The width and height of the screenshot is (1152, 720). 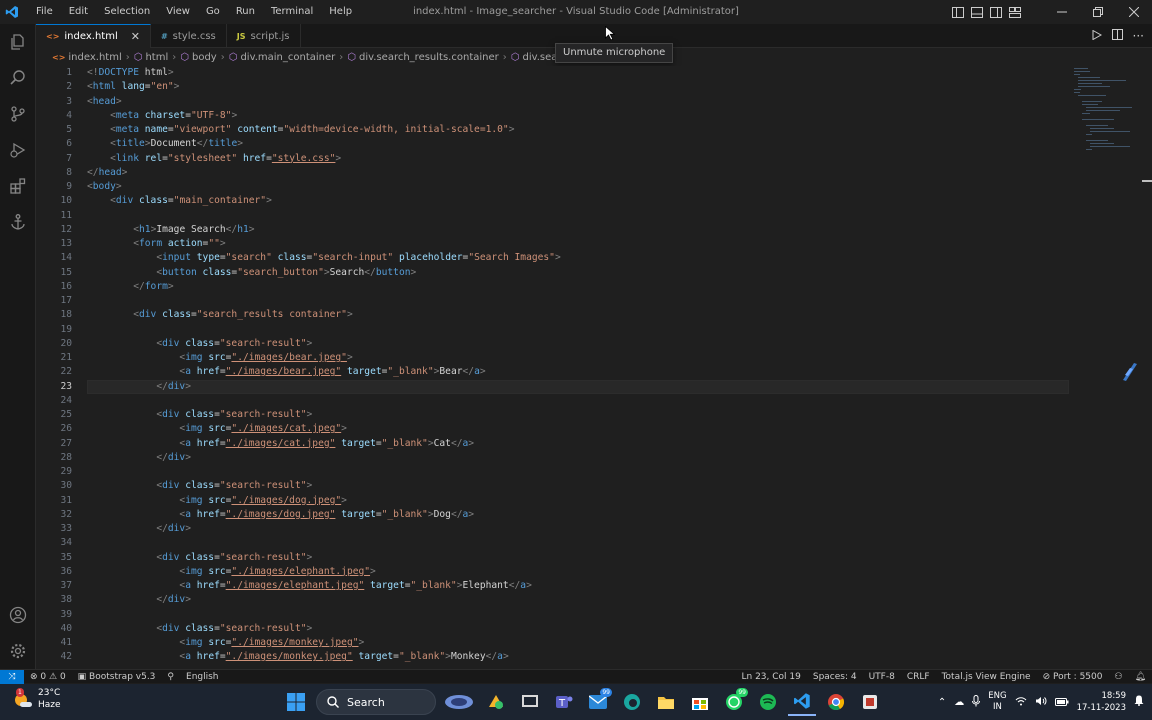 What do you see at coordinates (324, 102) in the screenshot?
I see `code-line: <head>` at bounding box center [324, 102].